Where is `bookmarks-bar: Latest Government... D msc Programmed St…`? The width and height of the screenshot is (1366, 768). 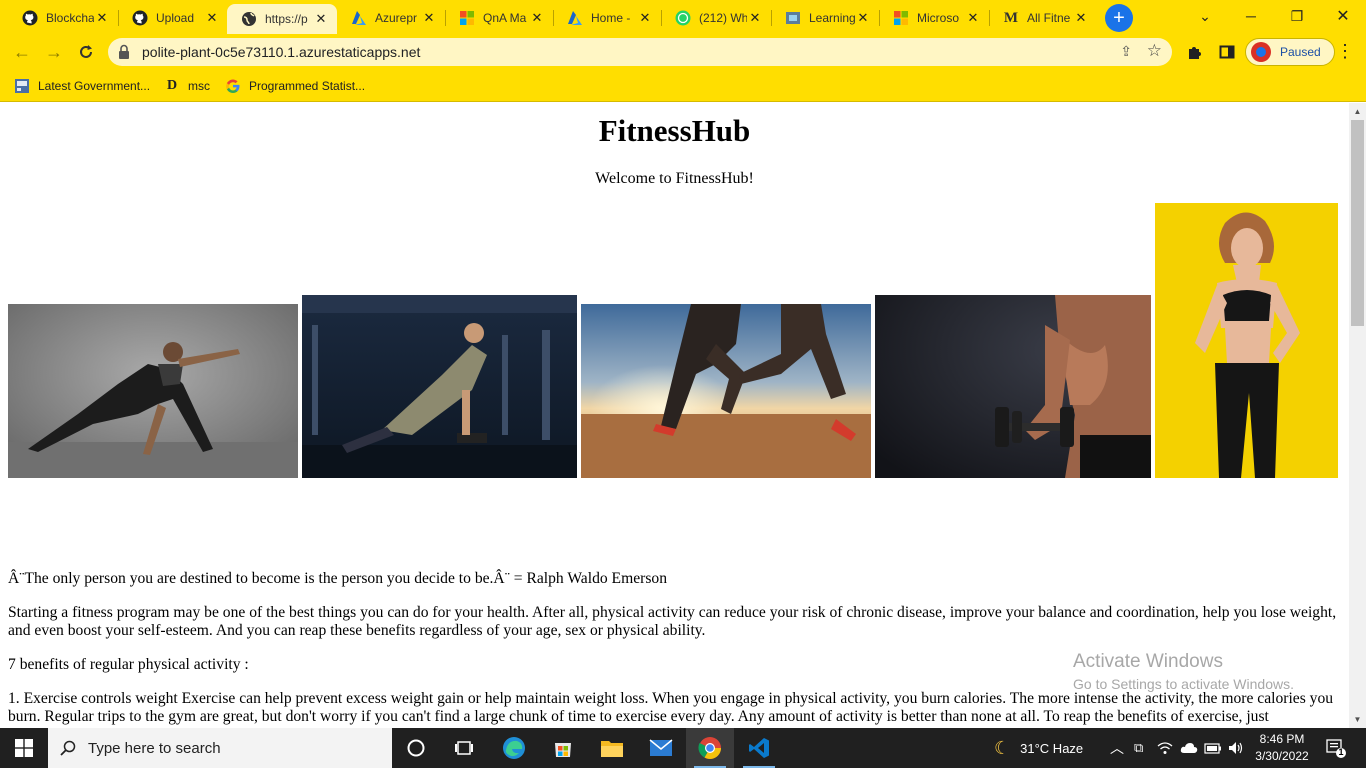 bookmarks-bar: Latest Government... D msc Programmed St… is located at coordinates (683, 86).